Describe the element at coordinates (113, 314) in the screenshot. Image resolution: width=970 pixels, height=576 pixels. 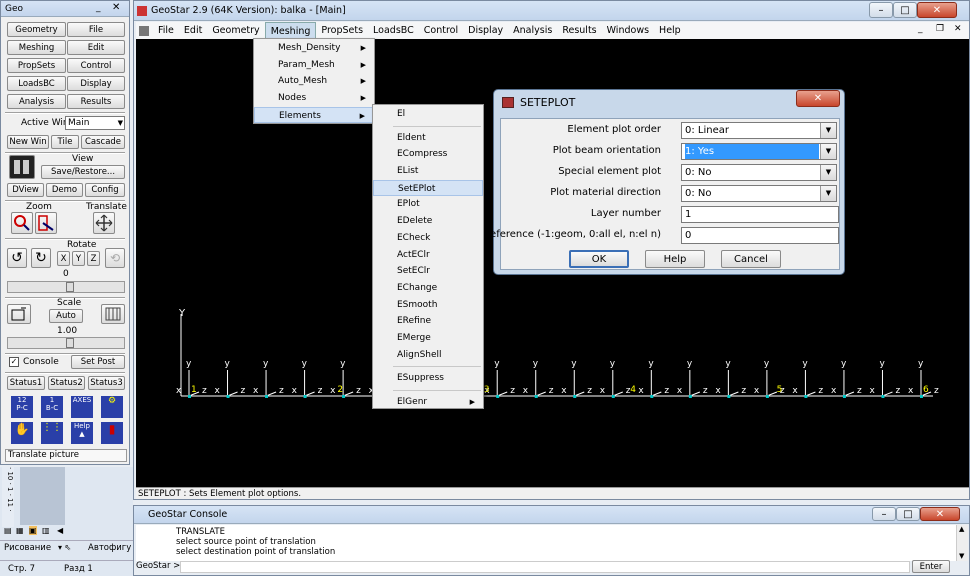
I see `scale-grid-button` at that location.